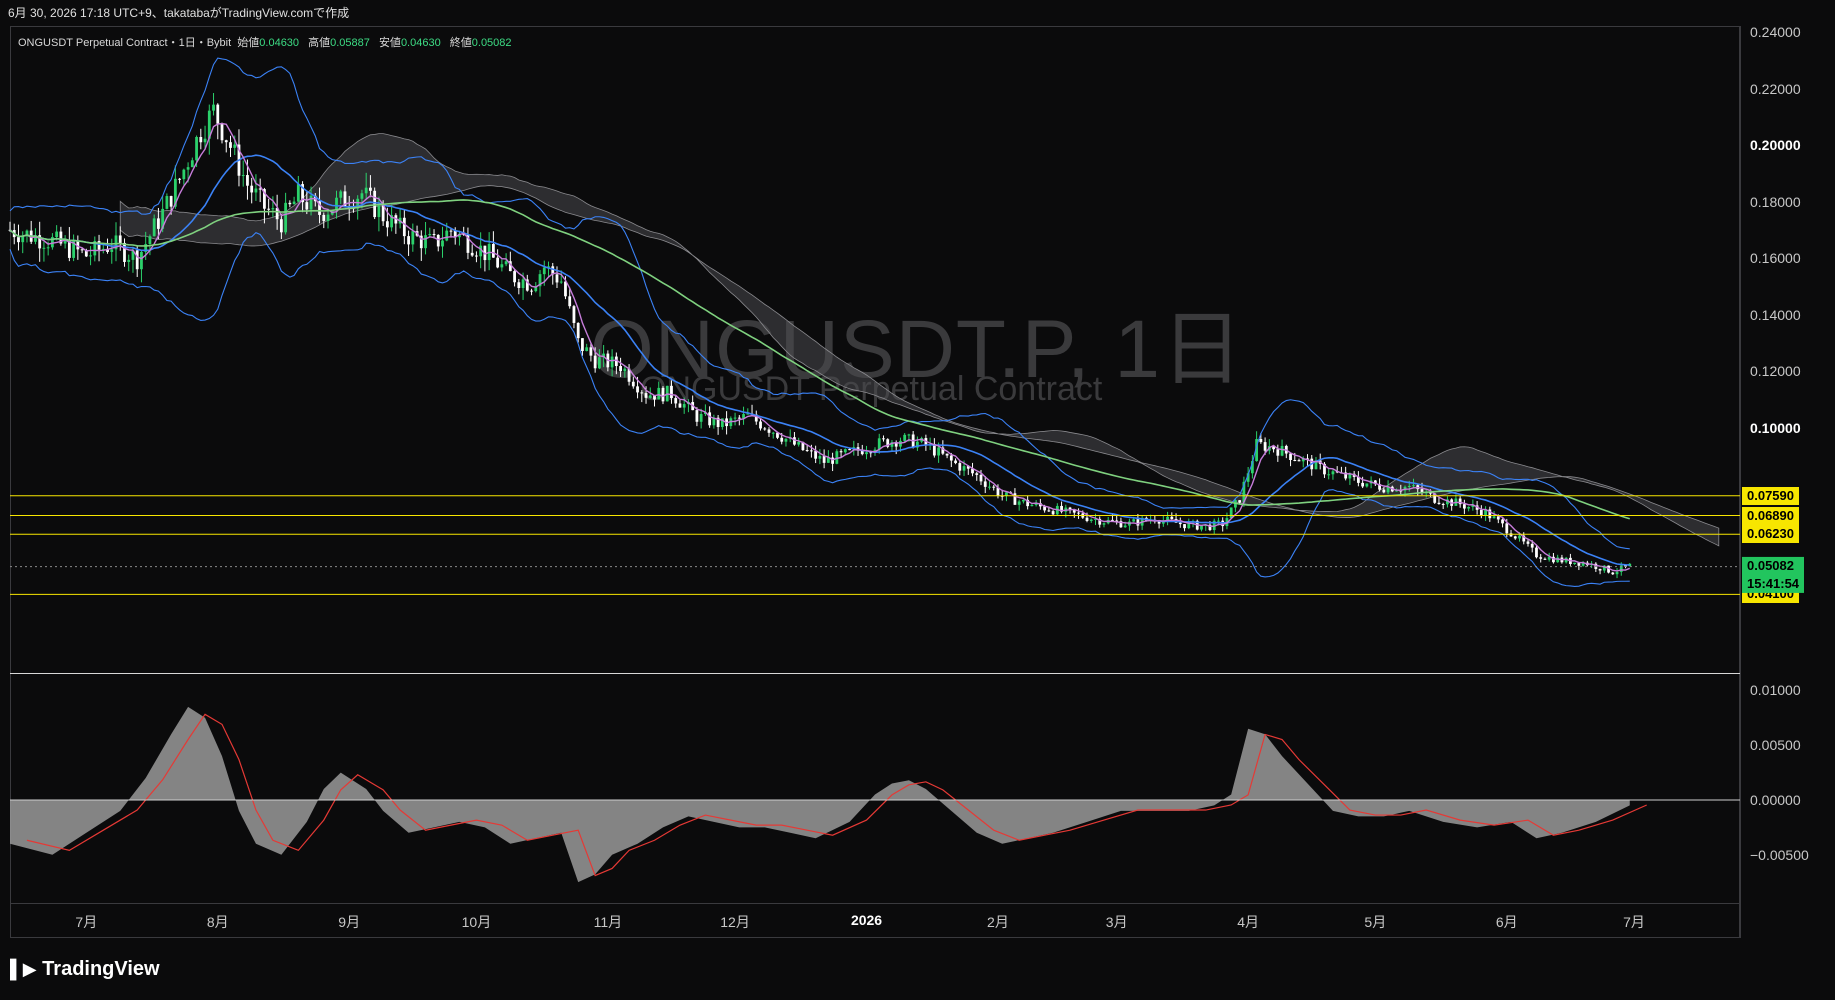 The width and height of the screenshot is (1835, 1000). I want to click on legend-high-label: 高値, so click(319, 43).